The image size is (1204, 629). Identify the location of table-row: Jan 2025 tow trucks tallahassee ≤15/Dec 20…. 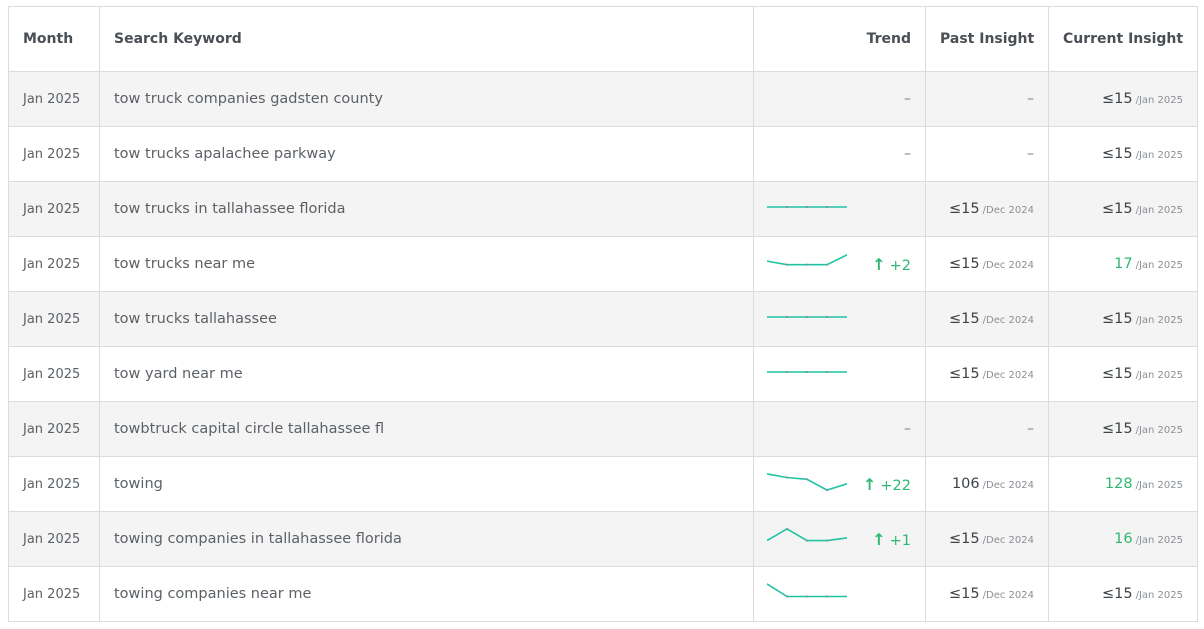
(603, 319).